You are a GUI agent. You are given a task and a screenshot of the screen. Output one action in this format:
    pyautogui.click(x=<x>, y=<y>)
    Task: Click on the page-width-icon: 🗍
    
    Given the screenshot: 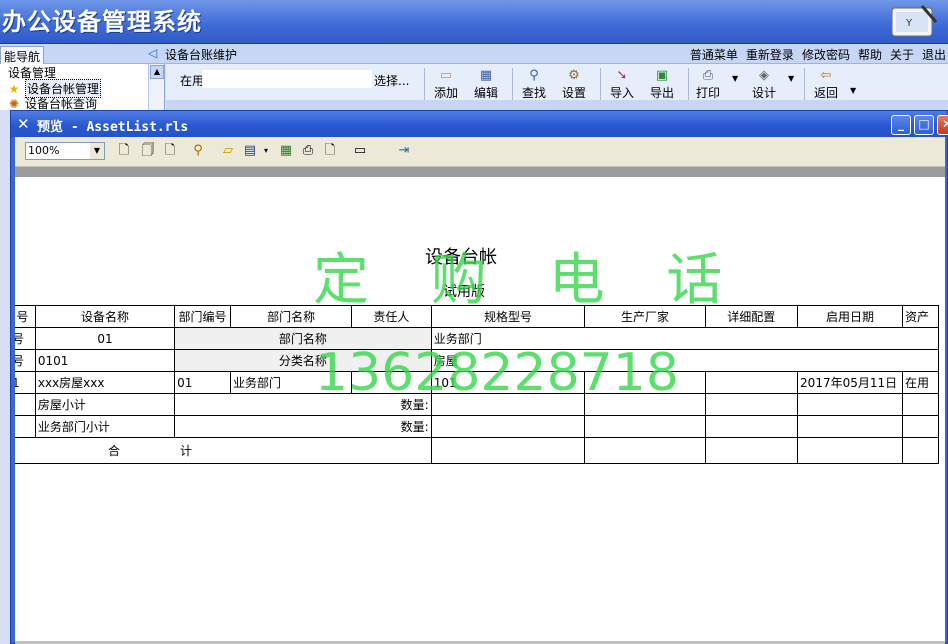 What is the action you would take?
    pyautogui.click(x=148, y=151)
    